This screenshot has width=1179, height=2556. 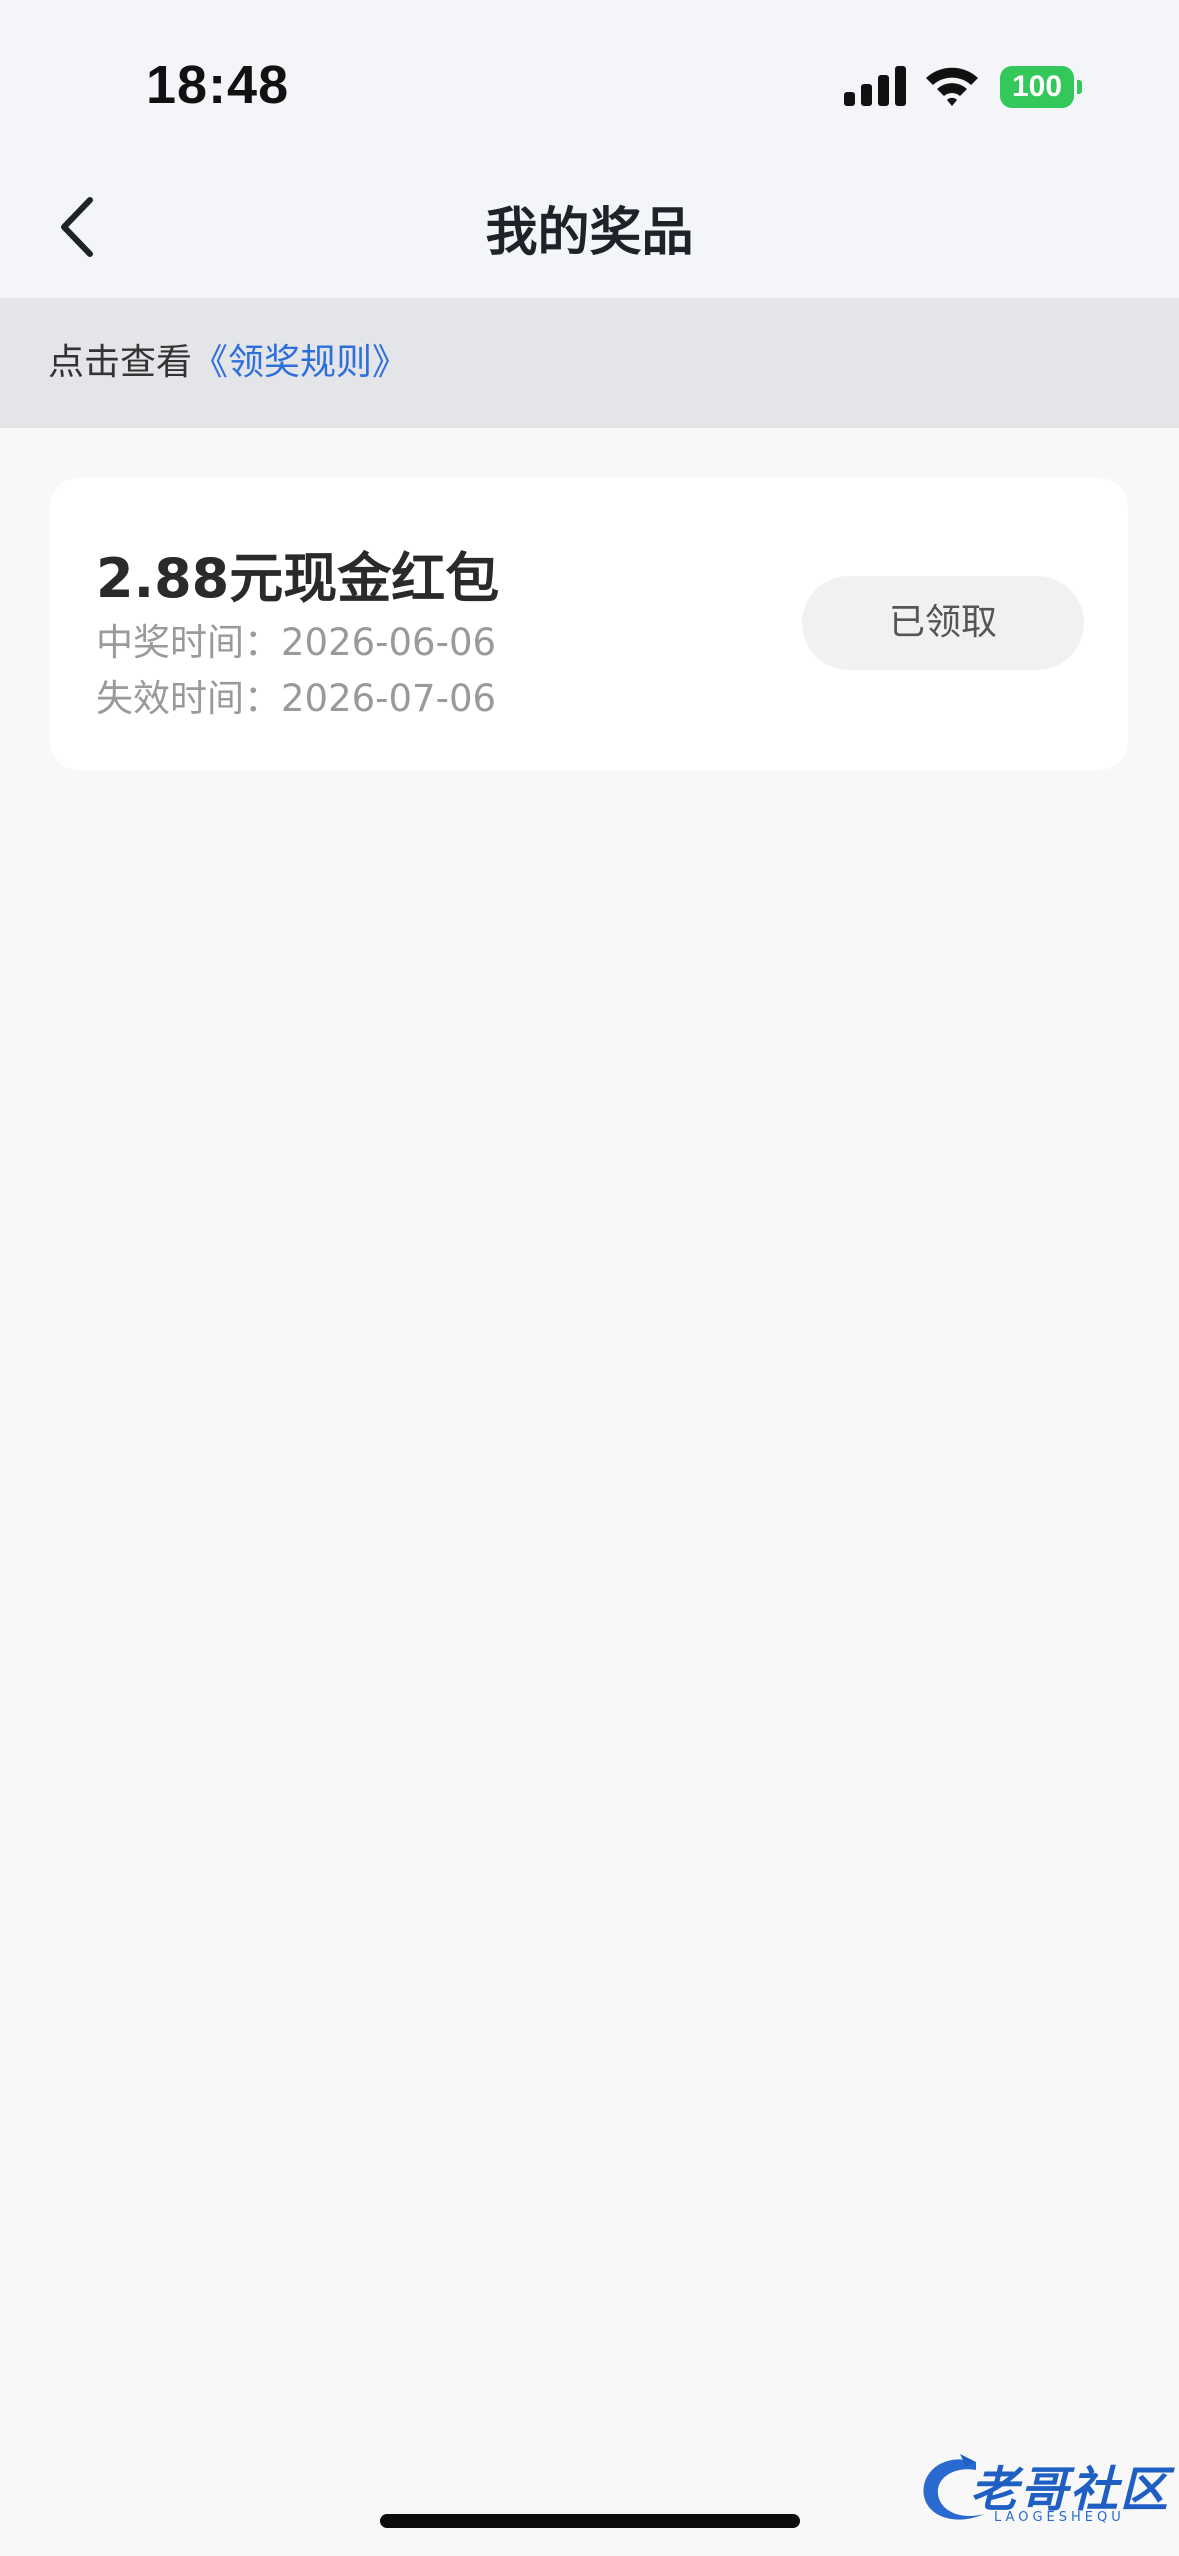 What do you see at coordinates (1079, 87) in the screenshot?
I see `battery-nub` at bounding box center [1079, 87].